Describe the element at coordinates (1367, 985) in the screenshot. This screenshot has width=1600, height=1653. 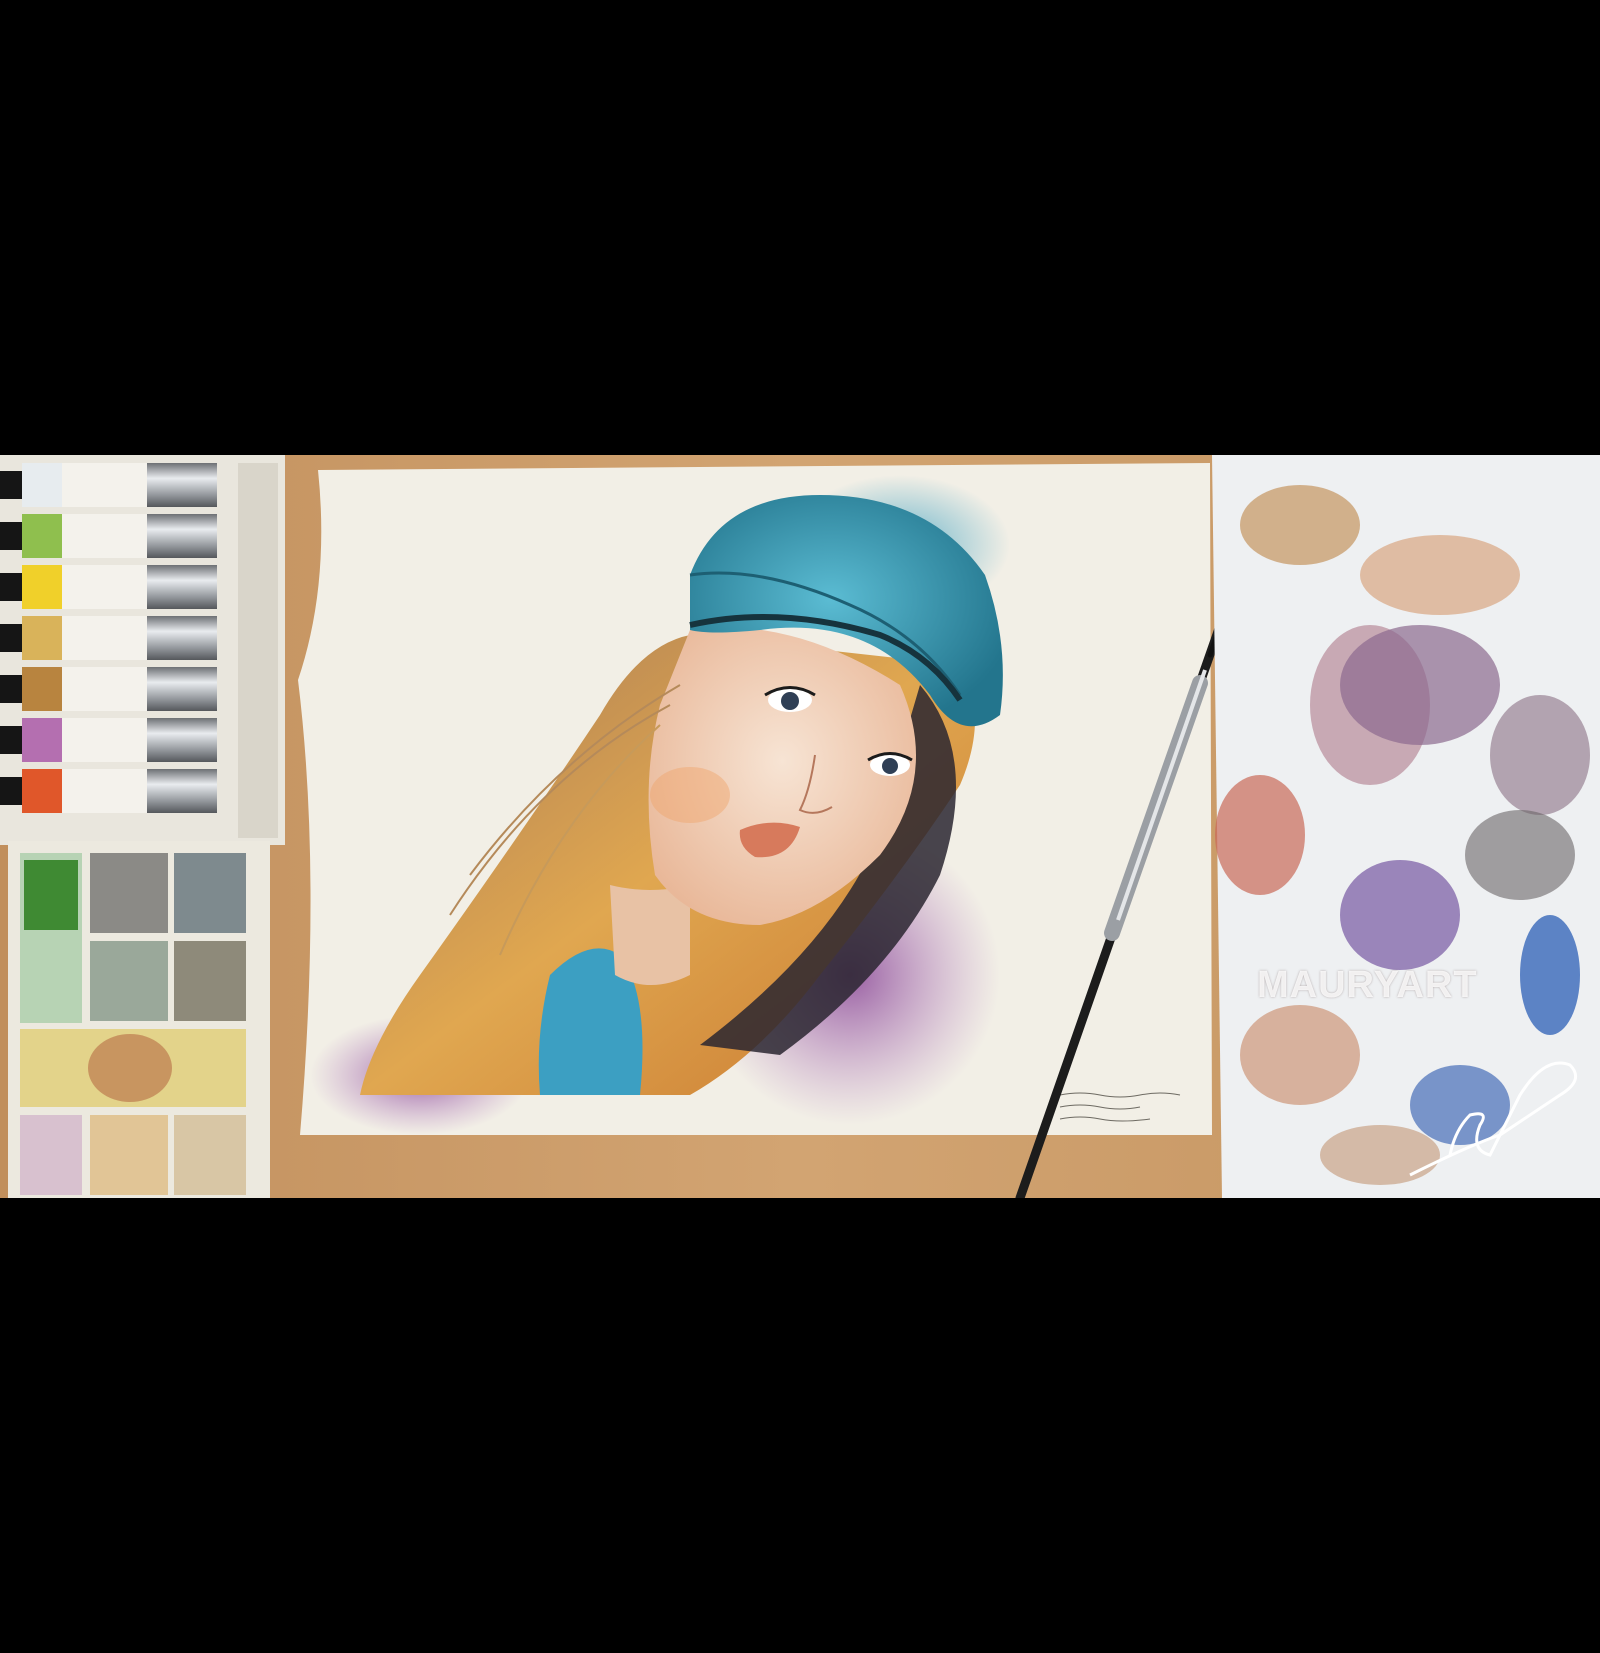
I see `watermark-text: MAURYART` at that location.